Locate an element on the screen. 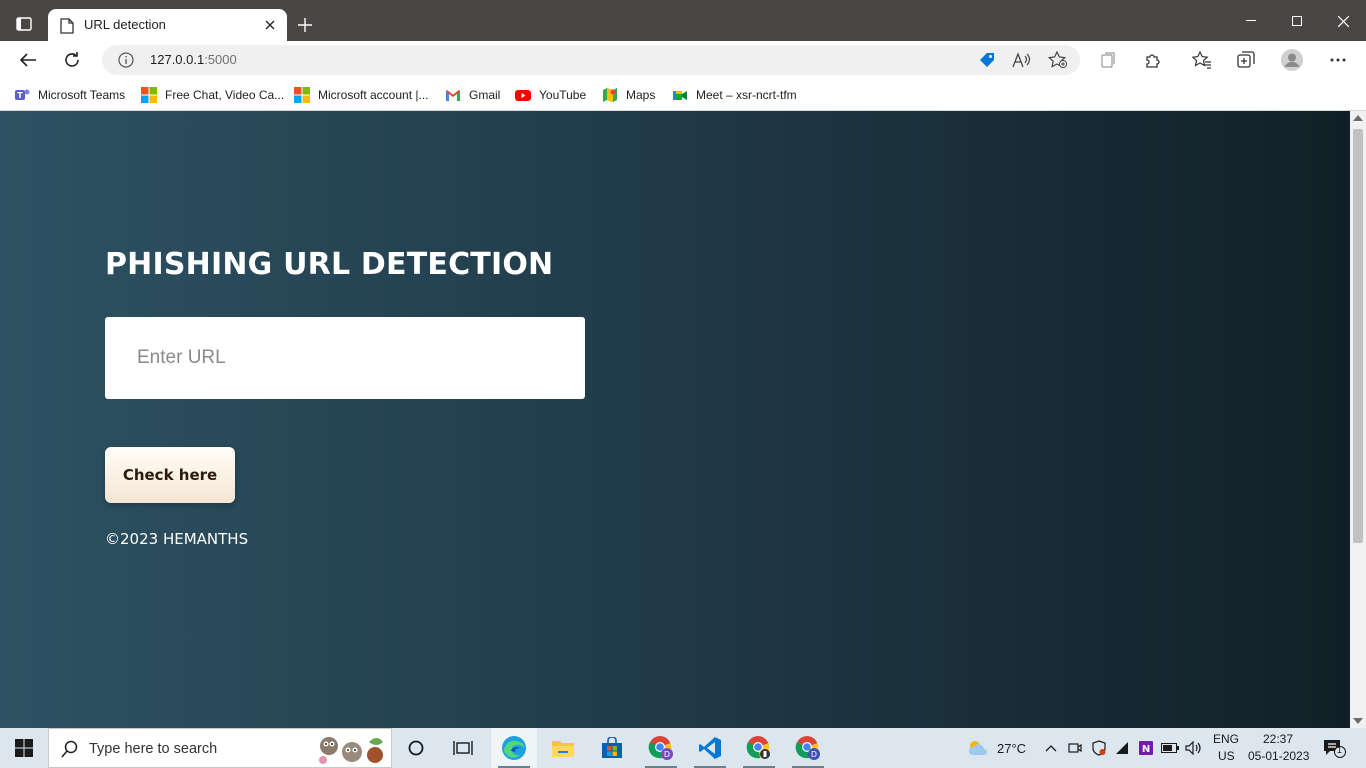 The height and width of the screenshot is (768, 1366). browser-titlebar: URL detection is located at coordinates (683, 20).